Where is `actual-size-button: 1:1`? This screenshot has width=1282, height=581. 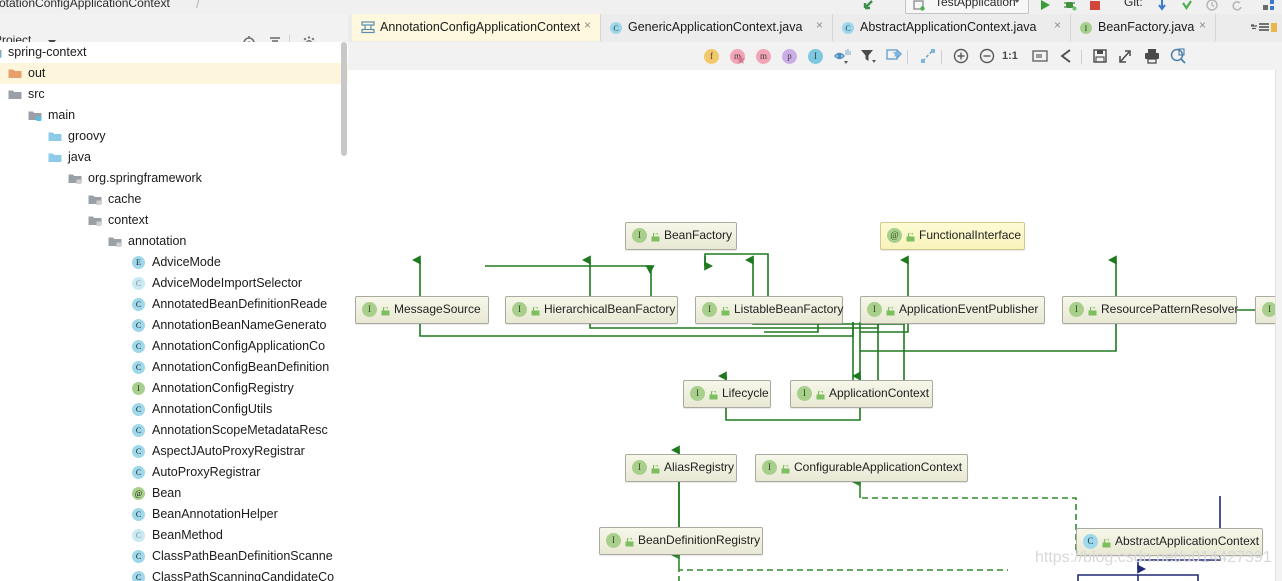
actual-size-button: 1:1 is located at coordinates (1012, 56).